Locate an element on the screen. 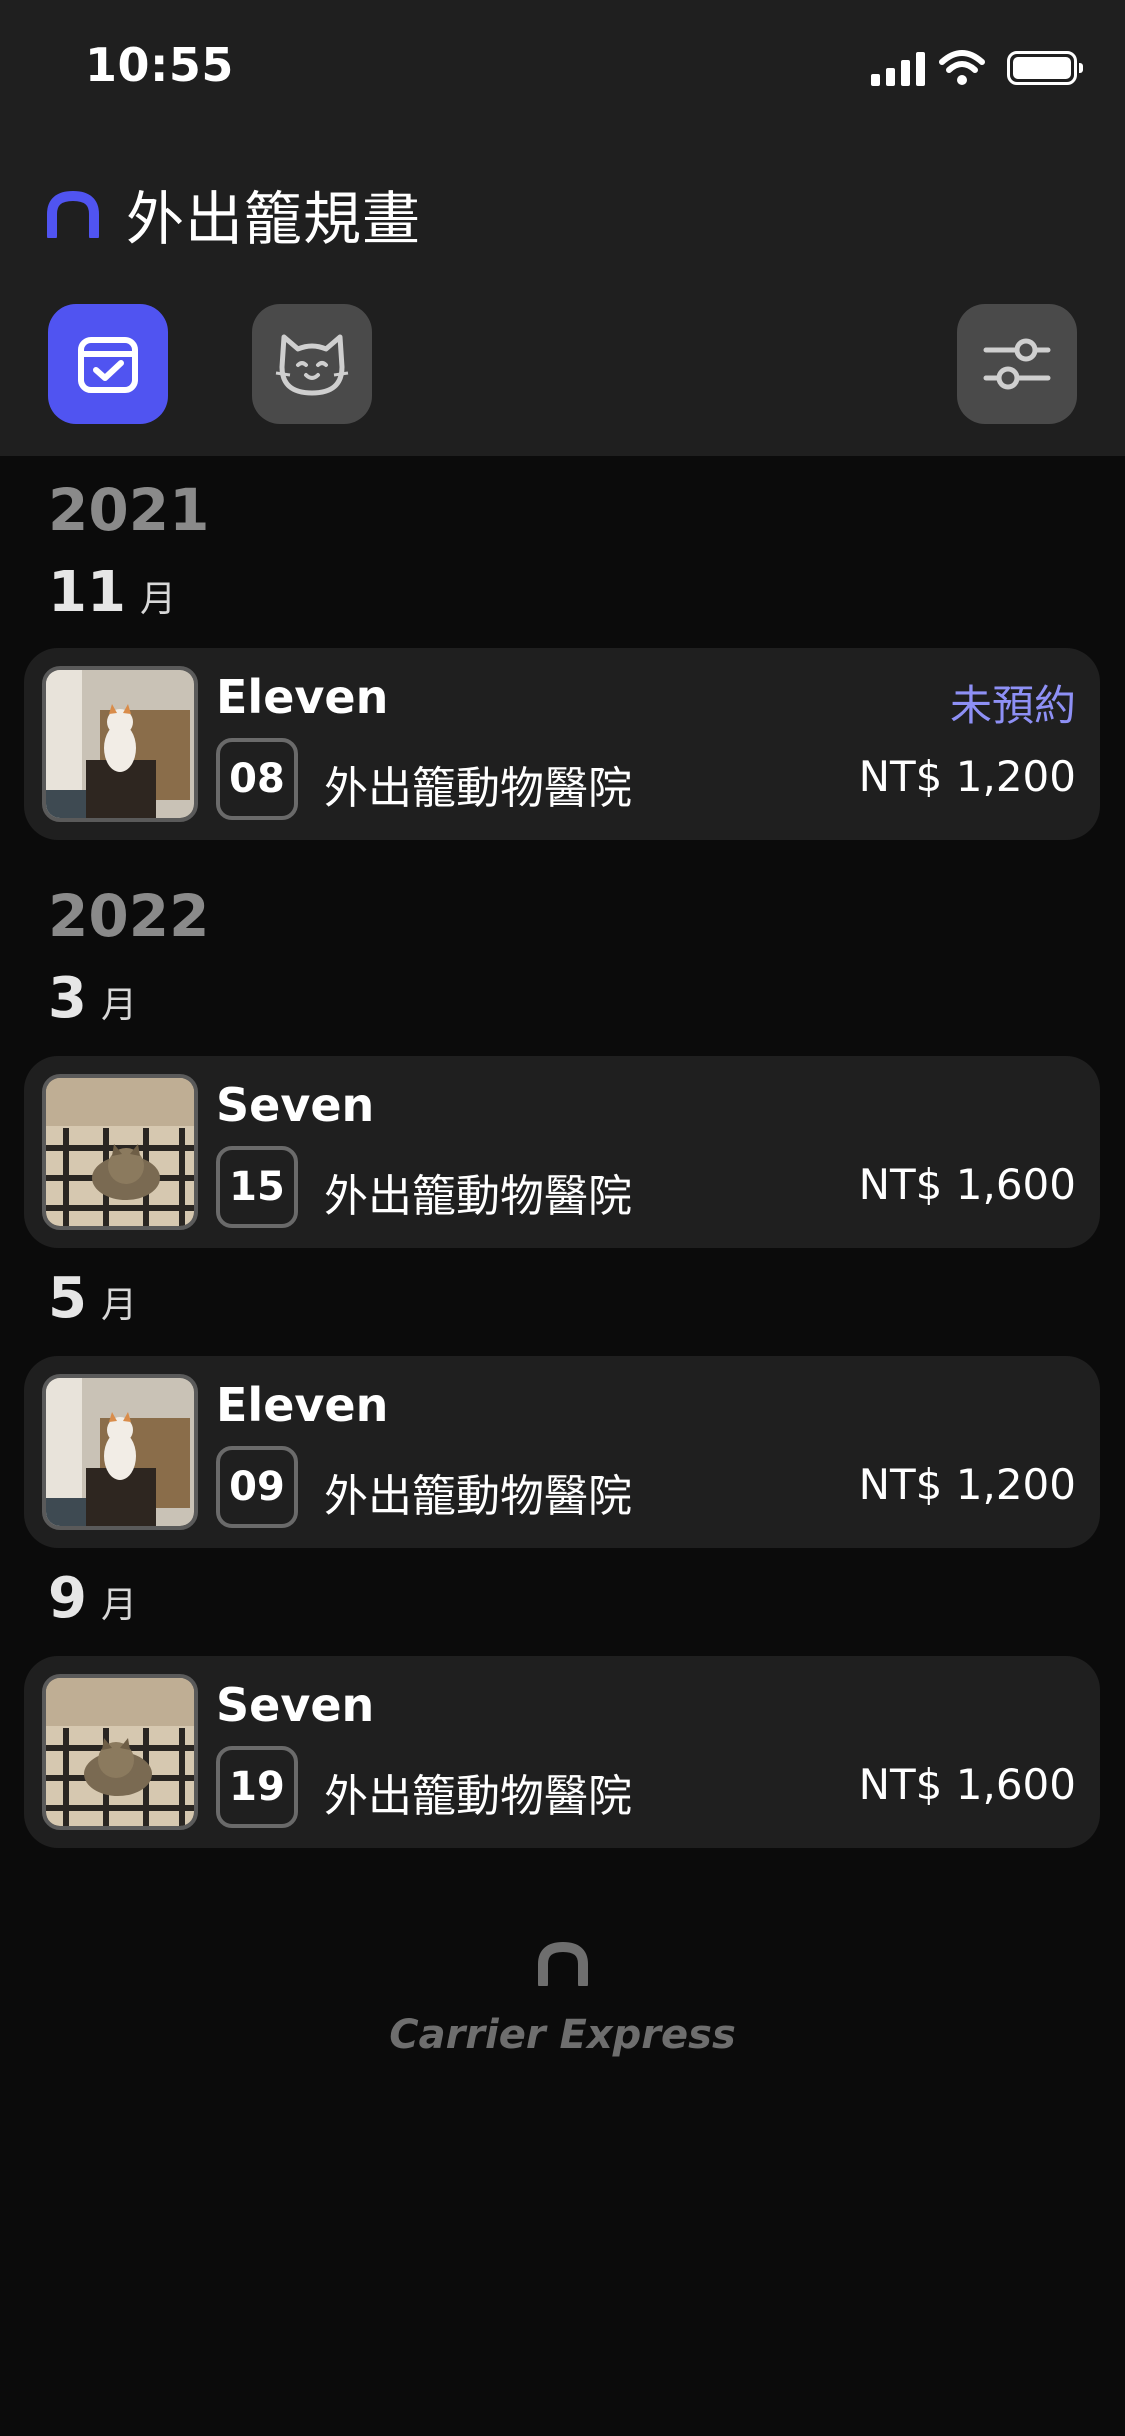 The image size is (1125, 2436). title-row: 外出籠規畫 is located at coordinates (233, 214).